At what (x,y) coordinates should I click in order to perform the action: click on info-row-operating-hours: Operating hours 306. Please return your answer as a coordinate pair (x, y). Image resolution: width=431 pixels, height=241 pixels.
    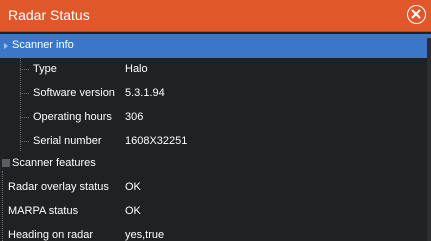
    Looking at the image, I should click on (215, 118).